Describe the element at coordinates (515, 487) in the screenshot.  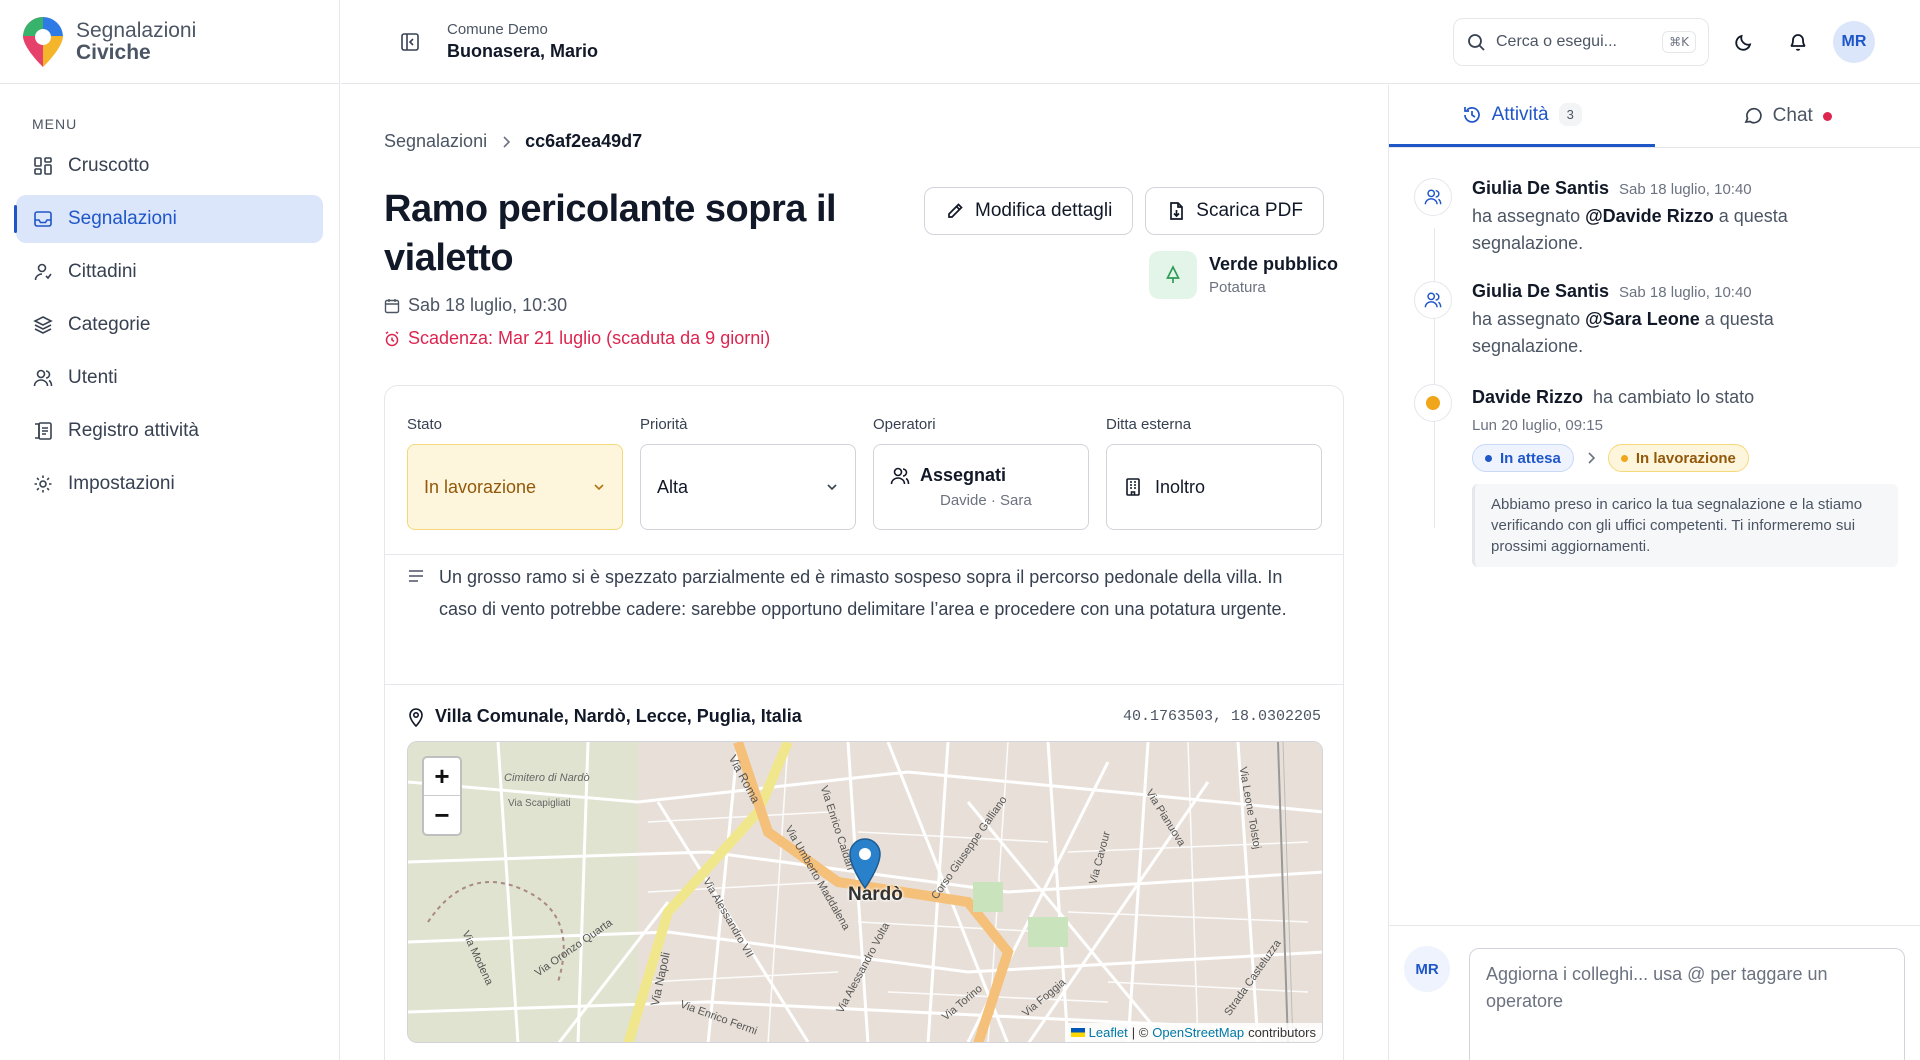
I see `status-select: In lavorazione` at that location.